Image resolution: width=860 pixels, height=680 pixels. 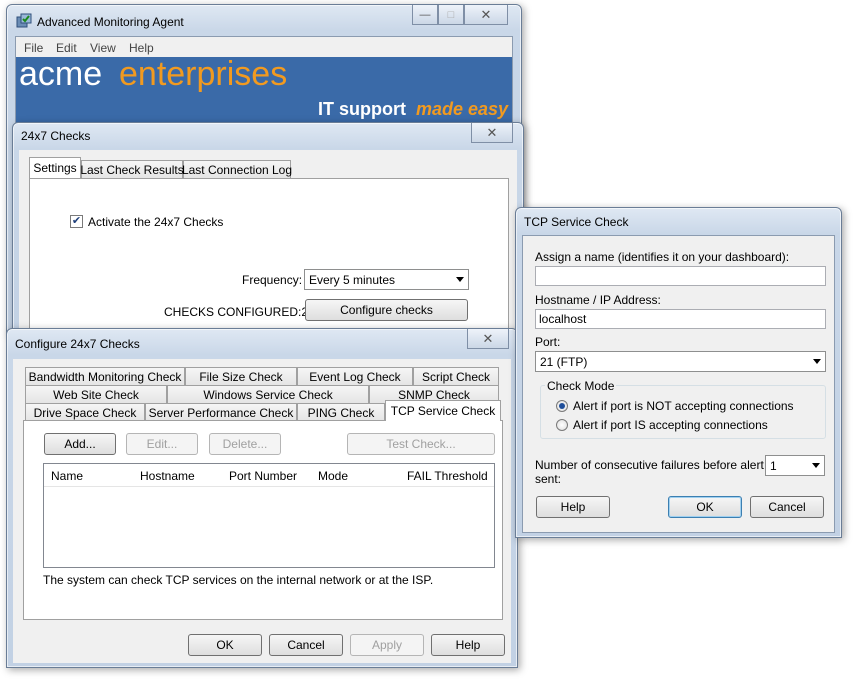 What do you see at coordinates (773, 465) in the screenshot?
I see `failures-value: 1` at bounding box center [773, 465].